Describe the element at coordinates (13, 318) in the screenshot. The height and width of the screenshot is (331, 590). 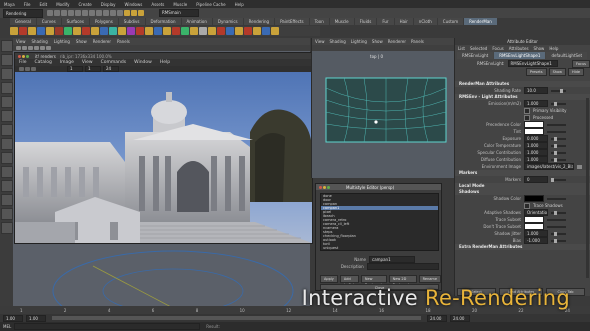
I see `range-start-input: 1.00` at that location.